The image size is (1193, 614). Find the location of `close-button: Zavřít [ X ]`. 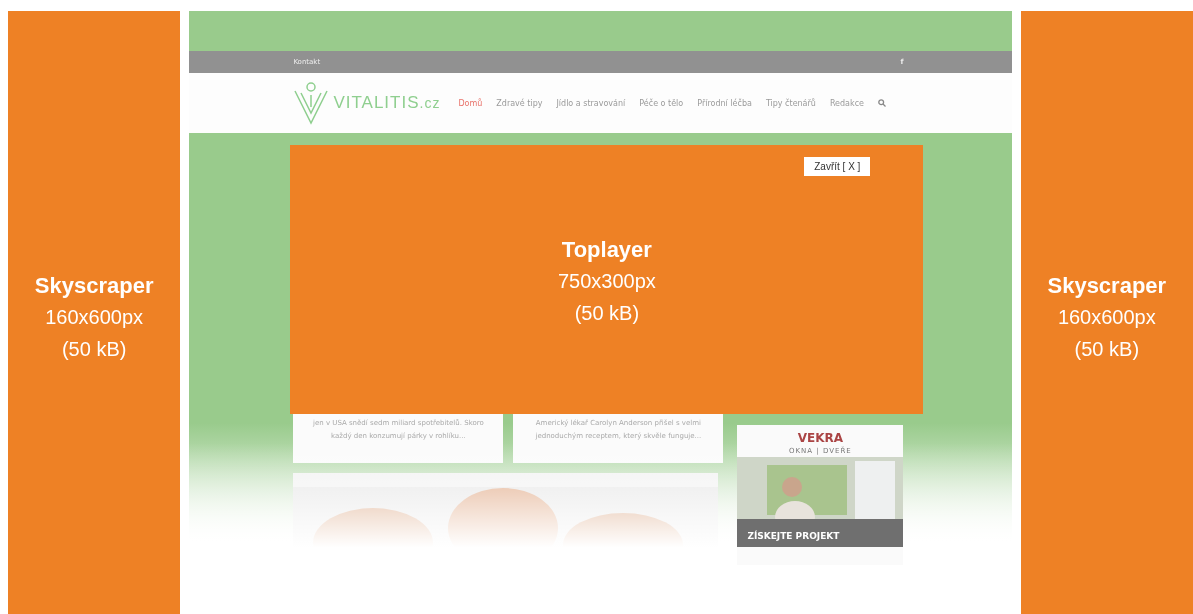

close-button: Zavřít [ X ] is located at coordinates (837, 166).